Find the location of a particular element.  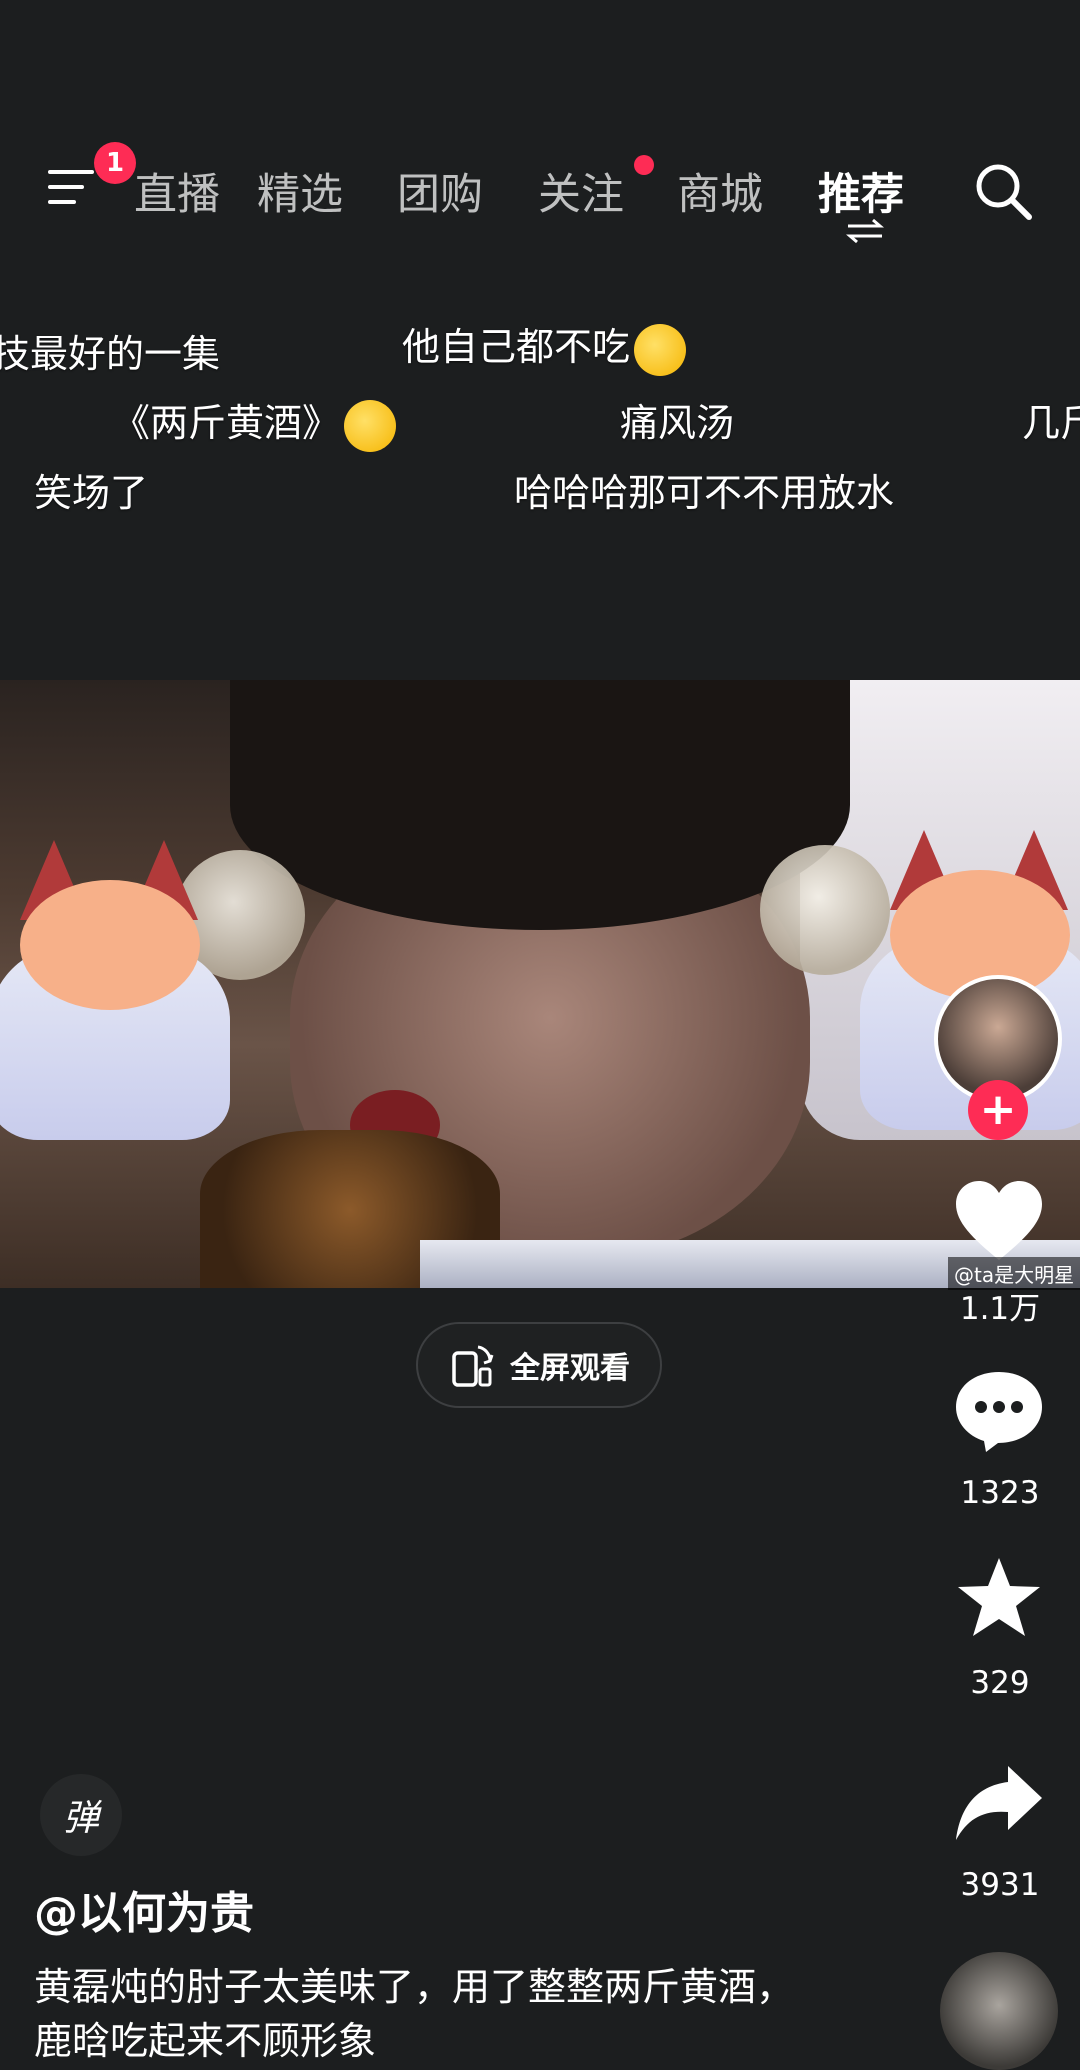

danmaku-text: 《两斤黄酒》 is located at coordinates (226, 423).